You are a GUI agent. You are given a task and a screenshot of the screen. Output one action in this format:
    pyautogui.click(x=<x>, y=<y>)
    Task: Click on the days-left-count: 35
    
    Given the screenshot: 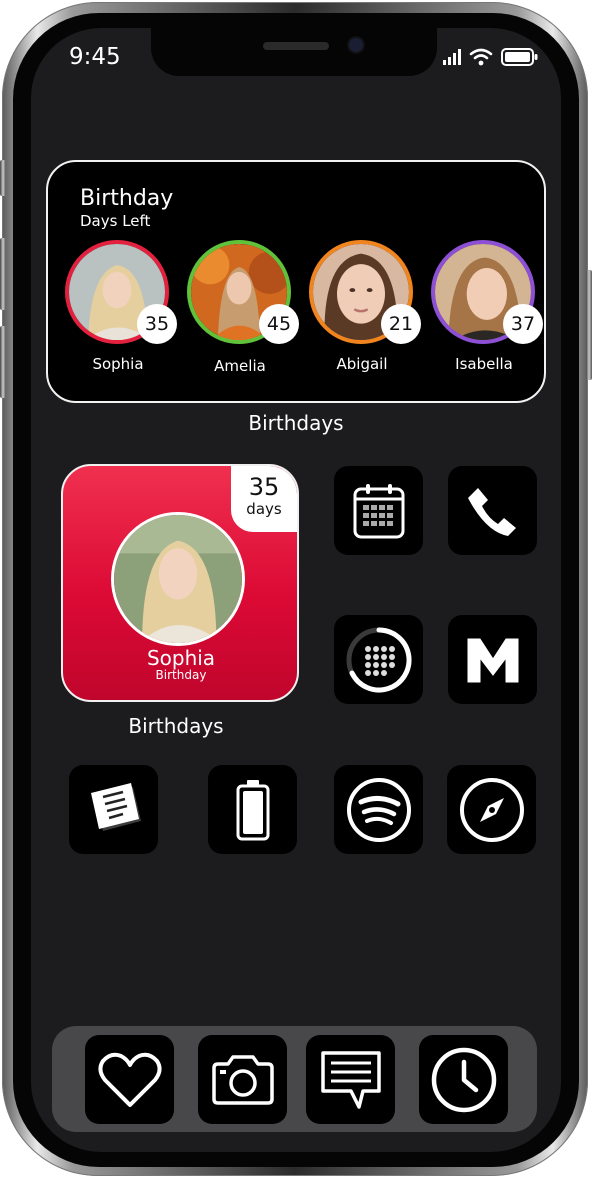 What is the action you would take?
    pyautogui.click(x=264, y=487)
    